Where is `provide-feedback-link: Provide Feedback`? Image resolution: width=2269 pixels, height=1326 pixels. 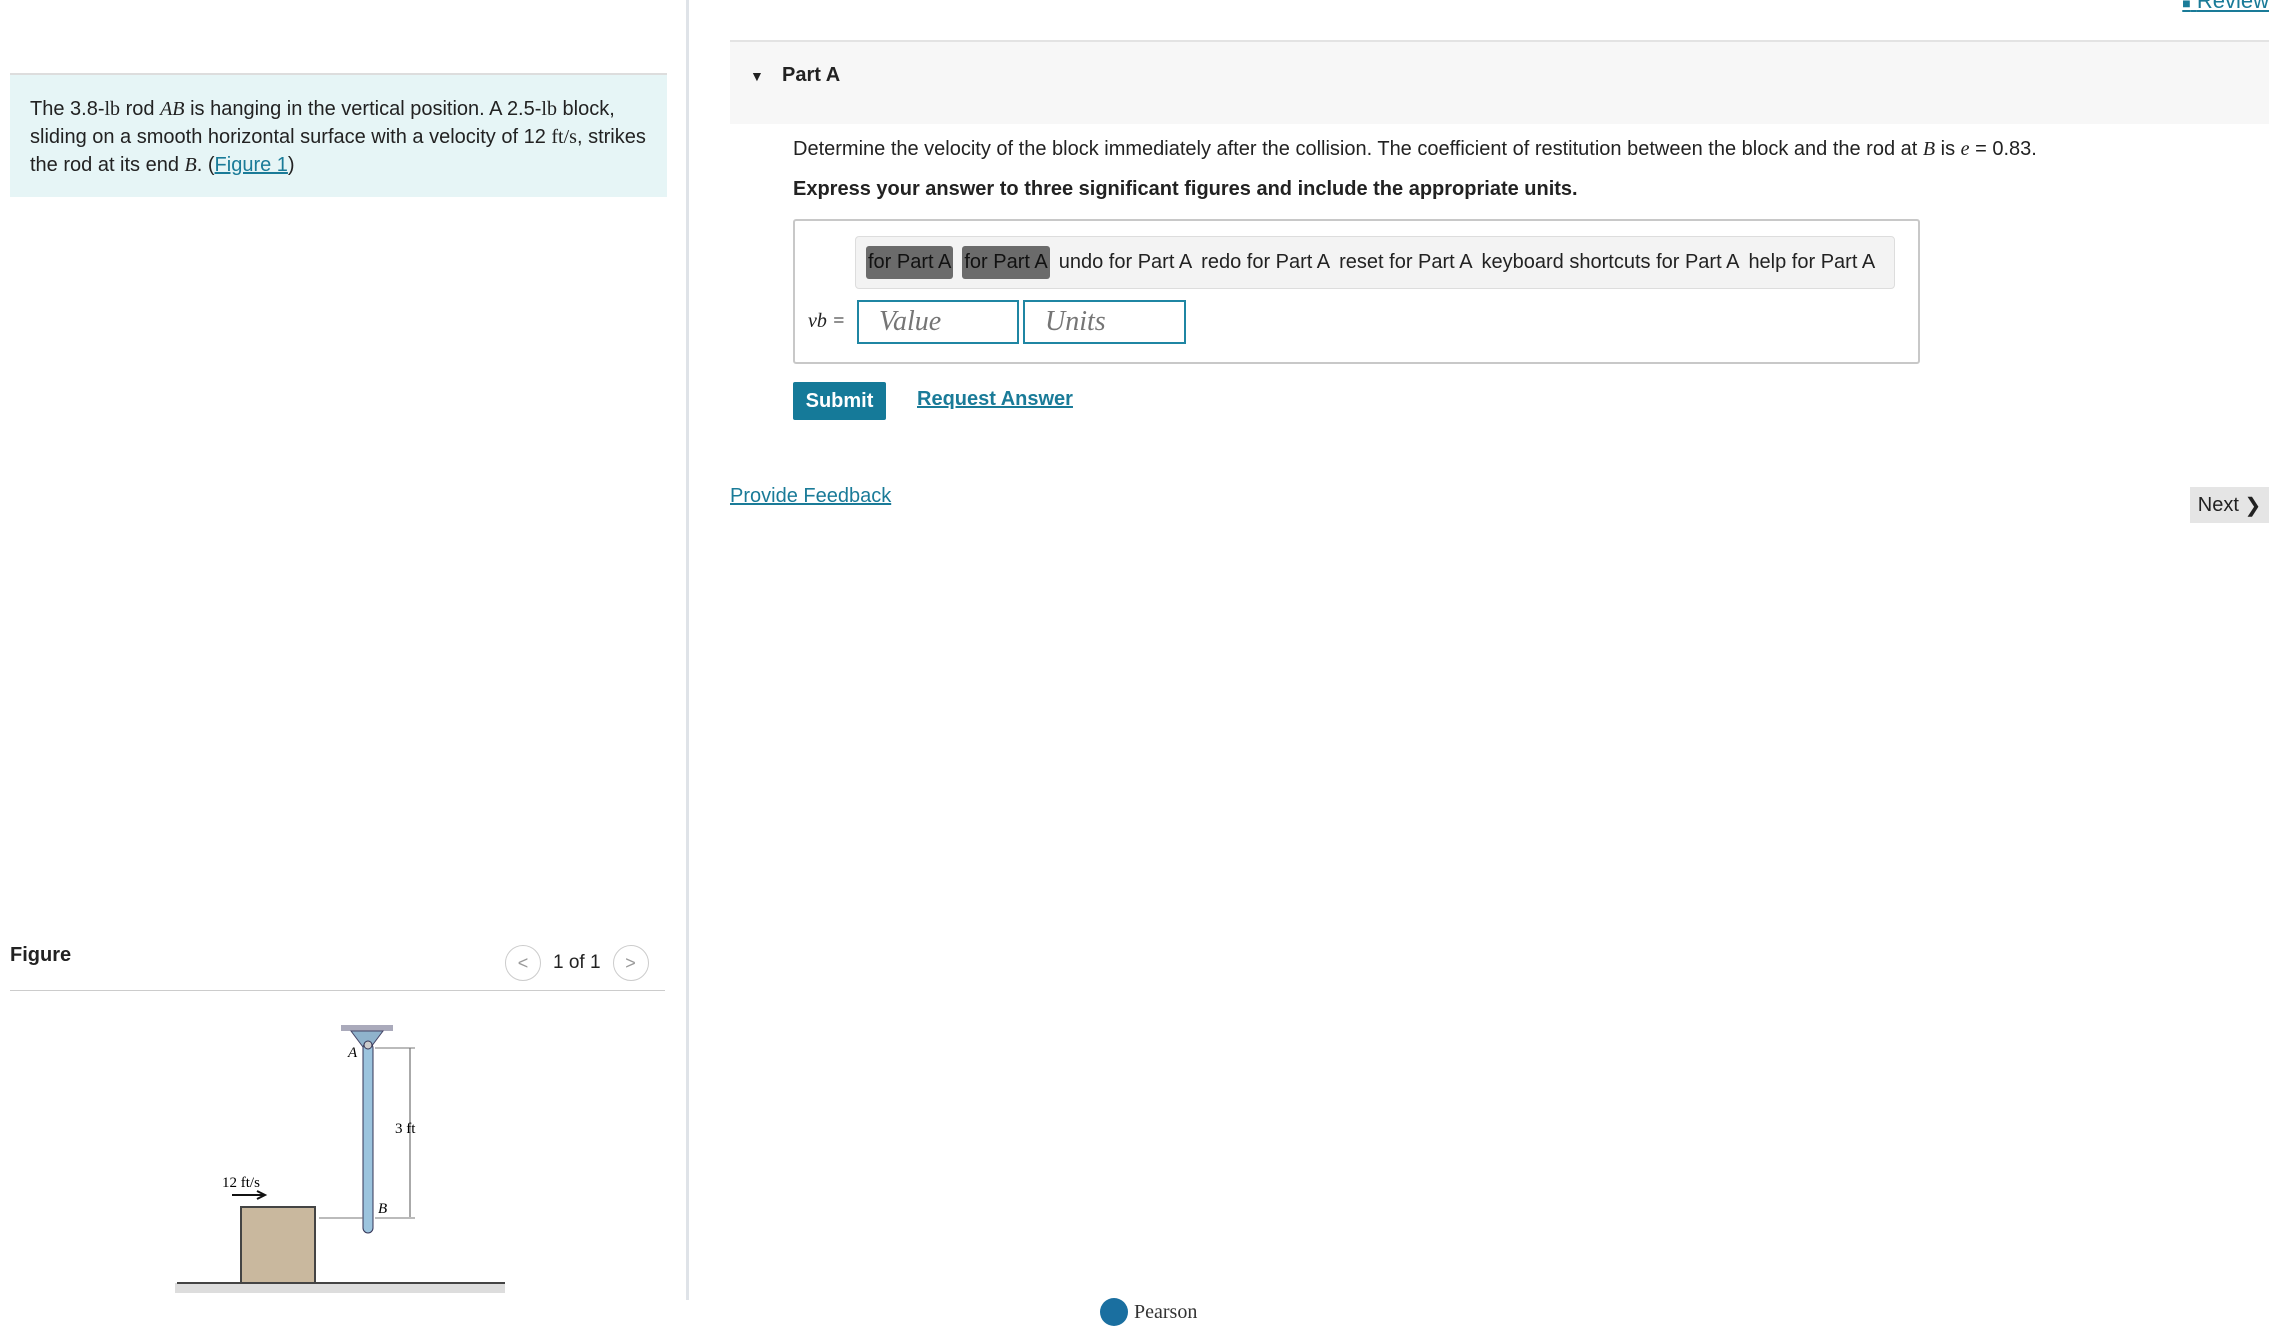
provide-feedback-link: Provide Feedback is located at coordinates (810, 496).